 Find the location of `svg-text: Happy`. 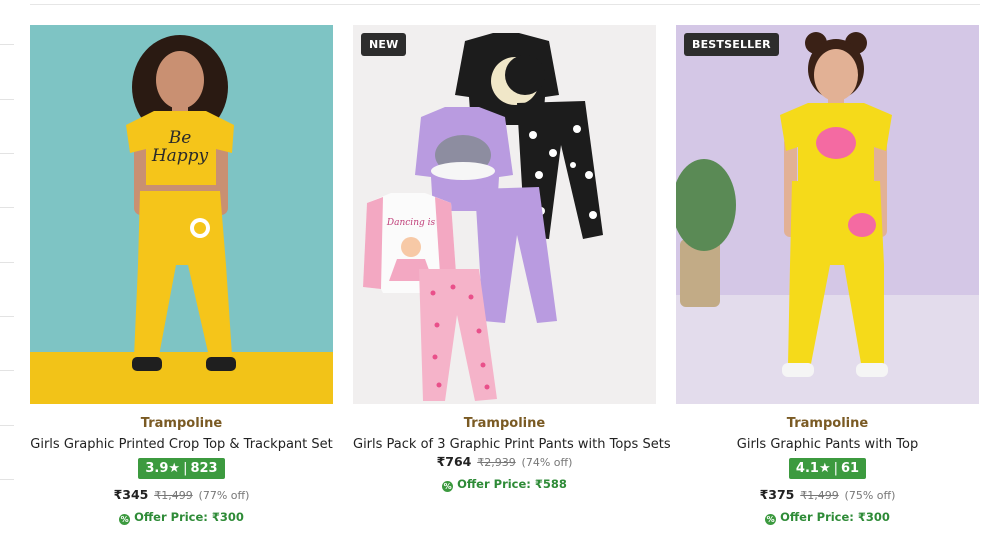

svg-text: Happy is located at coordinates (180, 156).